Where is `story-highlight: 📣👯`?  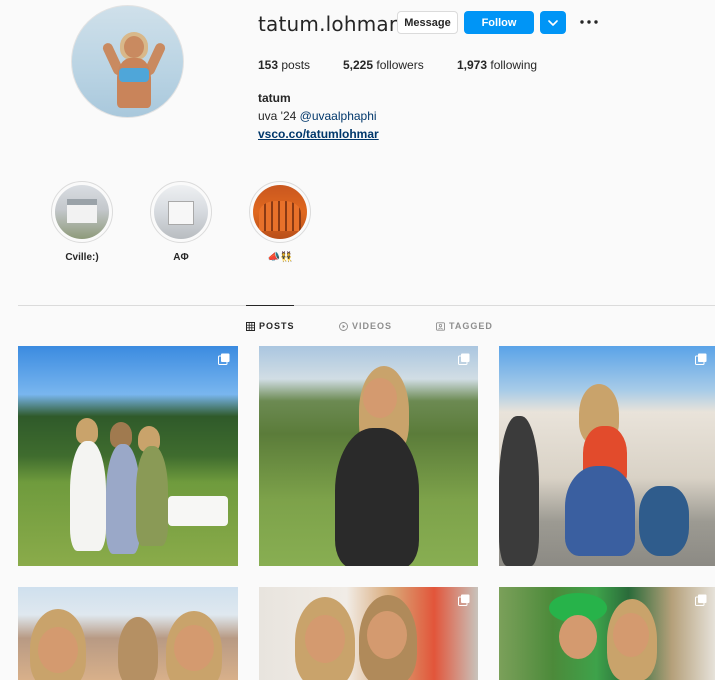 story-highlight: 📣👯 is located at coordinates (280, 222).